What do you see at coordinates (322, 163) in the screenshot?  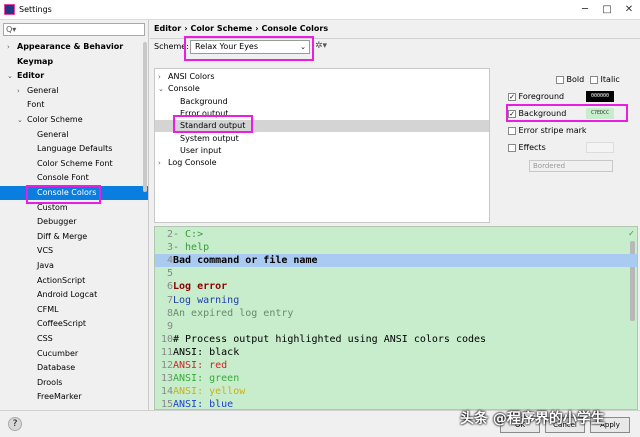 I see `element-tree-item: › Log Console` at bounding box center [322, 163].